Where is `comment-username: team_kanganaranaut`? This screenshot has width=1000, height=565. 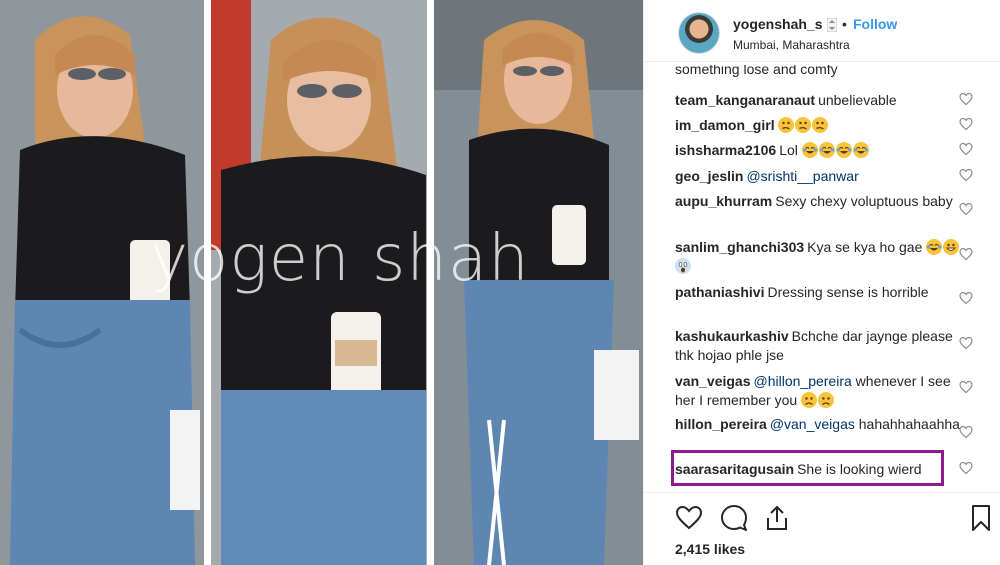
comment-username: team_kanganaranaut is located at coordinates (745, 100).